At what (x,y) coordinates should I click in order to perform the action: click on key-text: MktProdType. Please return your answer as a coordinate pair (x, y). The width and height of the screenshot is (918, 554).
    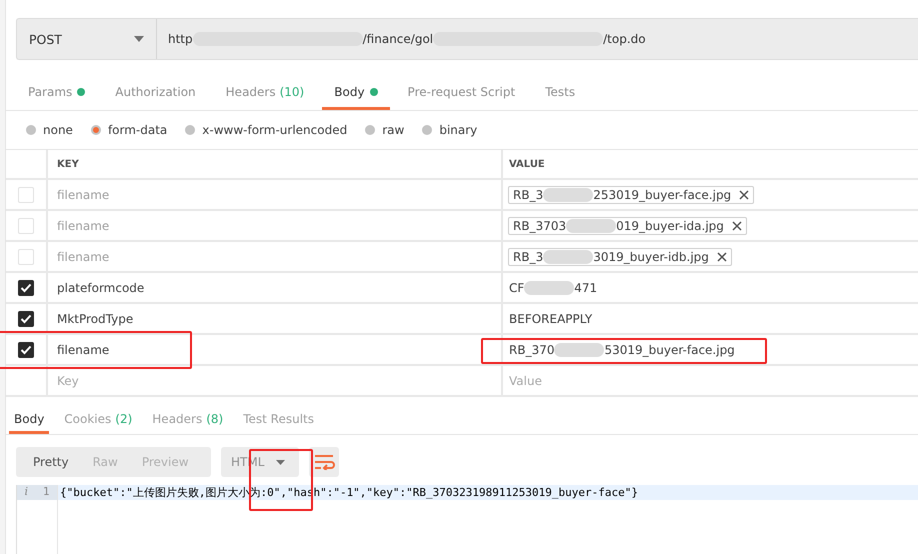
    Looking at the image, I should click on (95, 319).